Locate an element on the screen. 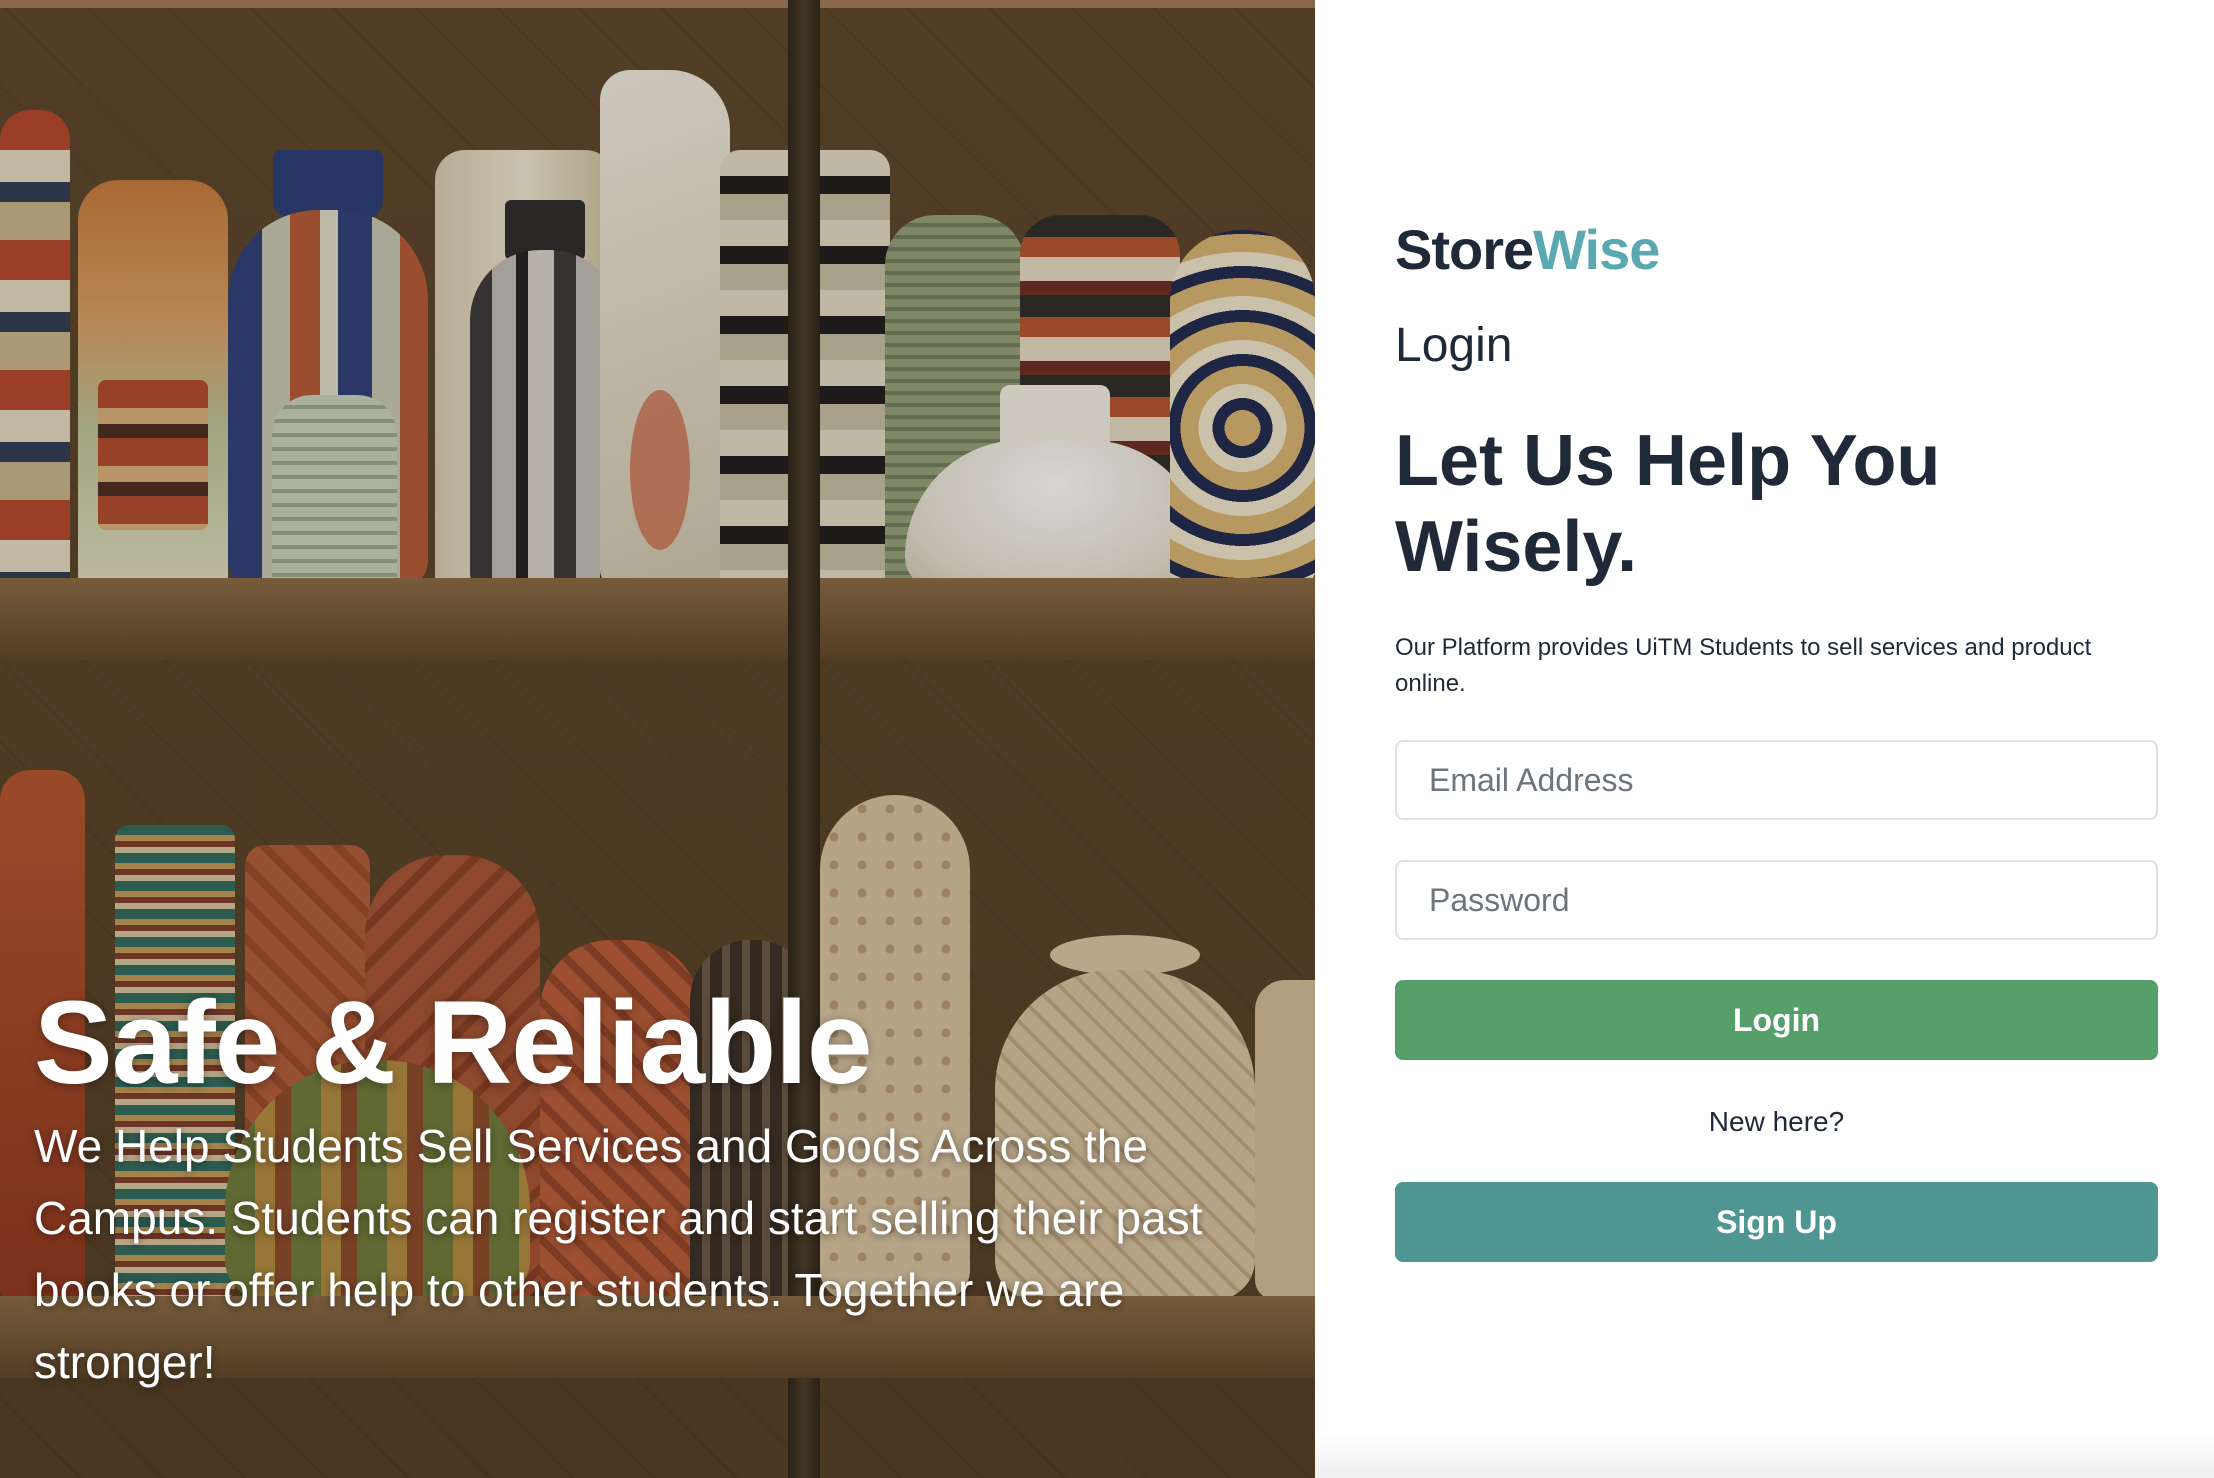 Image resolution: width=2214 pixels, height=1478 pixels. new-here-text: New here? is located at coordinates (1776, 1121).